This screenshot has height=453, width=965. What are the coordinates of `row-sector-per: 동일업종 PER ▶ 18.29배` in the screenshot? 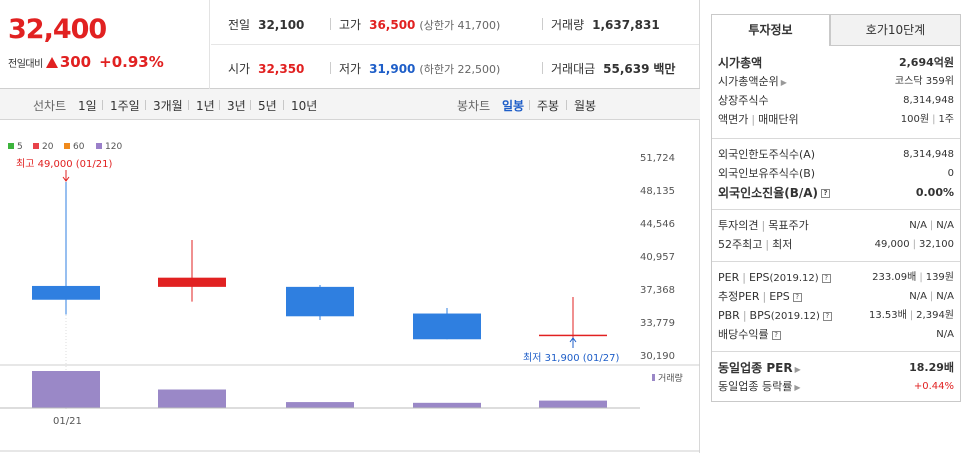 It's located at (836, 368).